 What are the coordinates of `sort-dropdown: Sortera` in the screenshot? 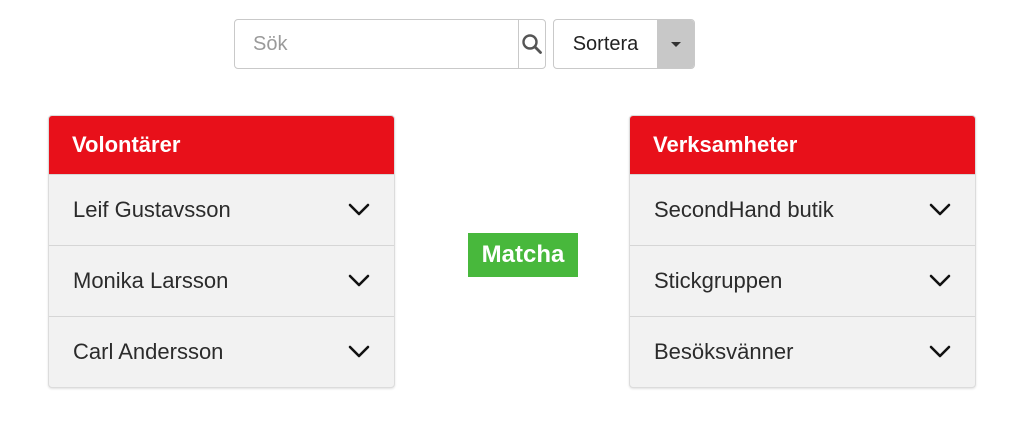 It's located at (624, 44).